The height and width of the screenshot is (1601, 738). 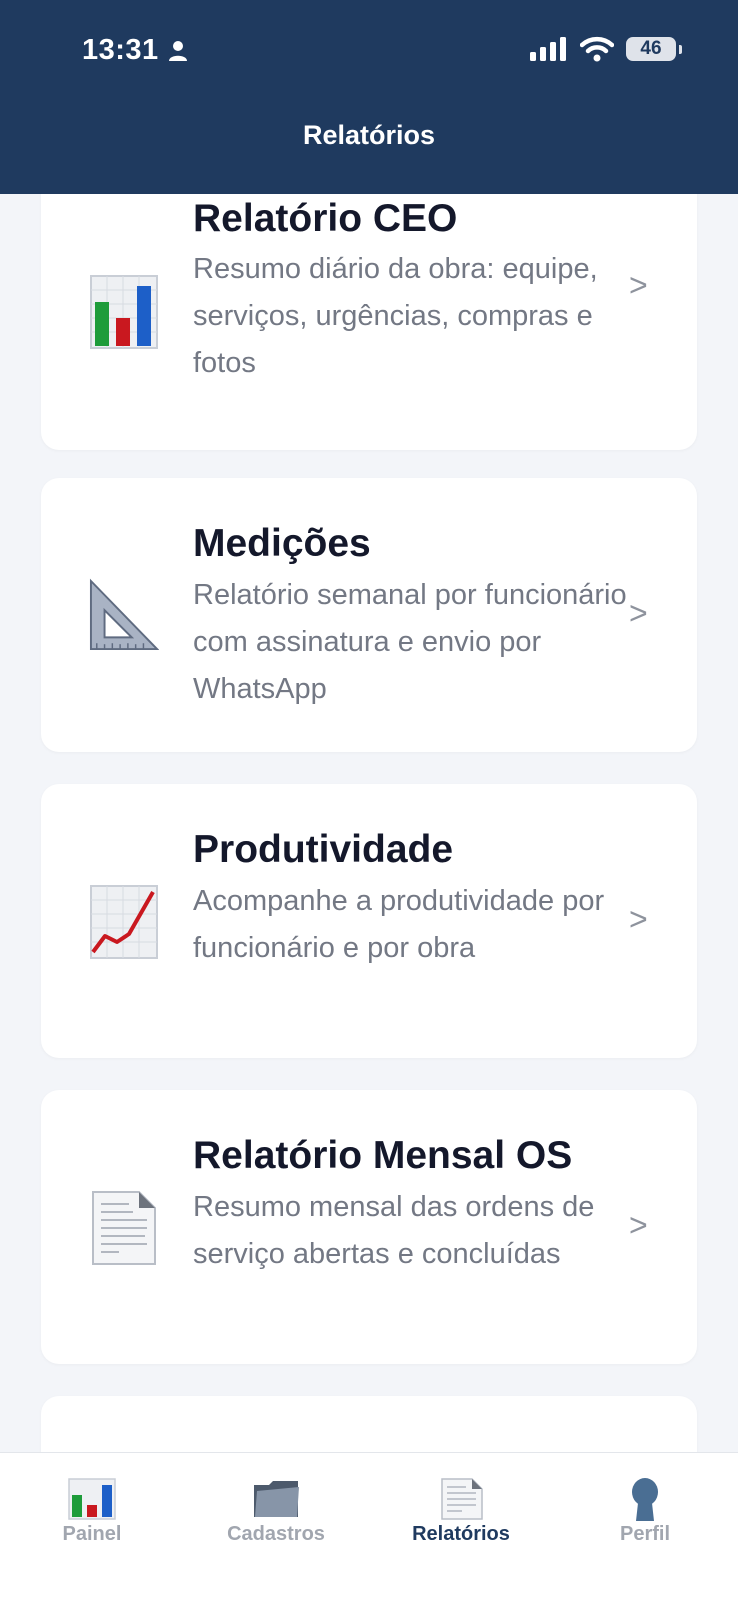 What do you see at coordinates (369, 1424) in the screenshot?
I see `report-card-partial` at bounding box center [369, 1424].